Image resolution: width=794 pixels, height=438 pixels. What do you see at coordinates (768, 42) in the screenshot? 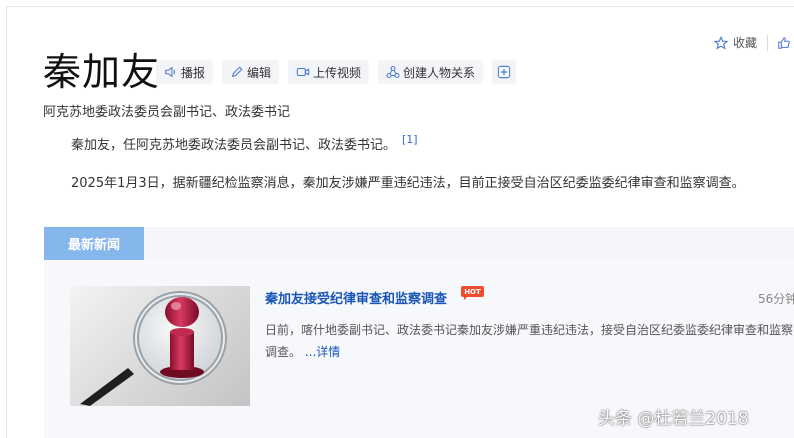
I see `divider` at bounding box center [768, 42].